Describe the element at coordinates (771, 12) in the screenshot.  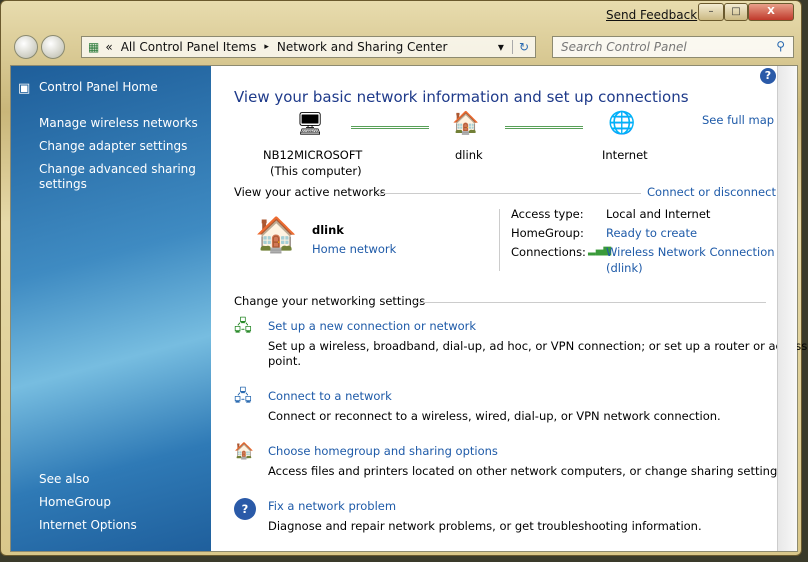
I see `close-button: X` at that location.